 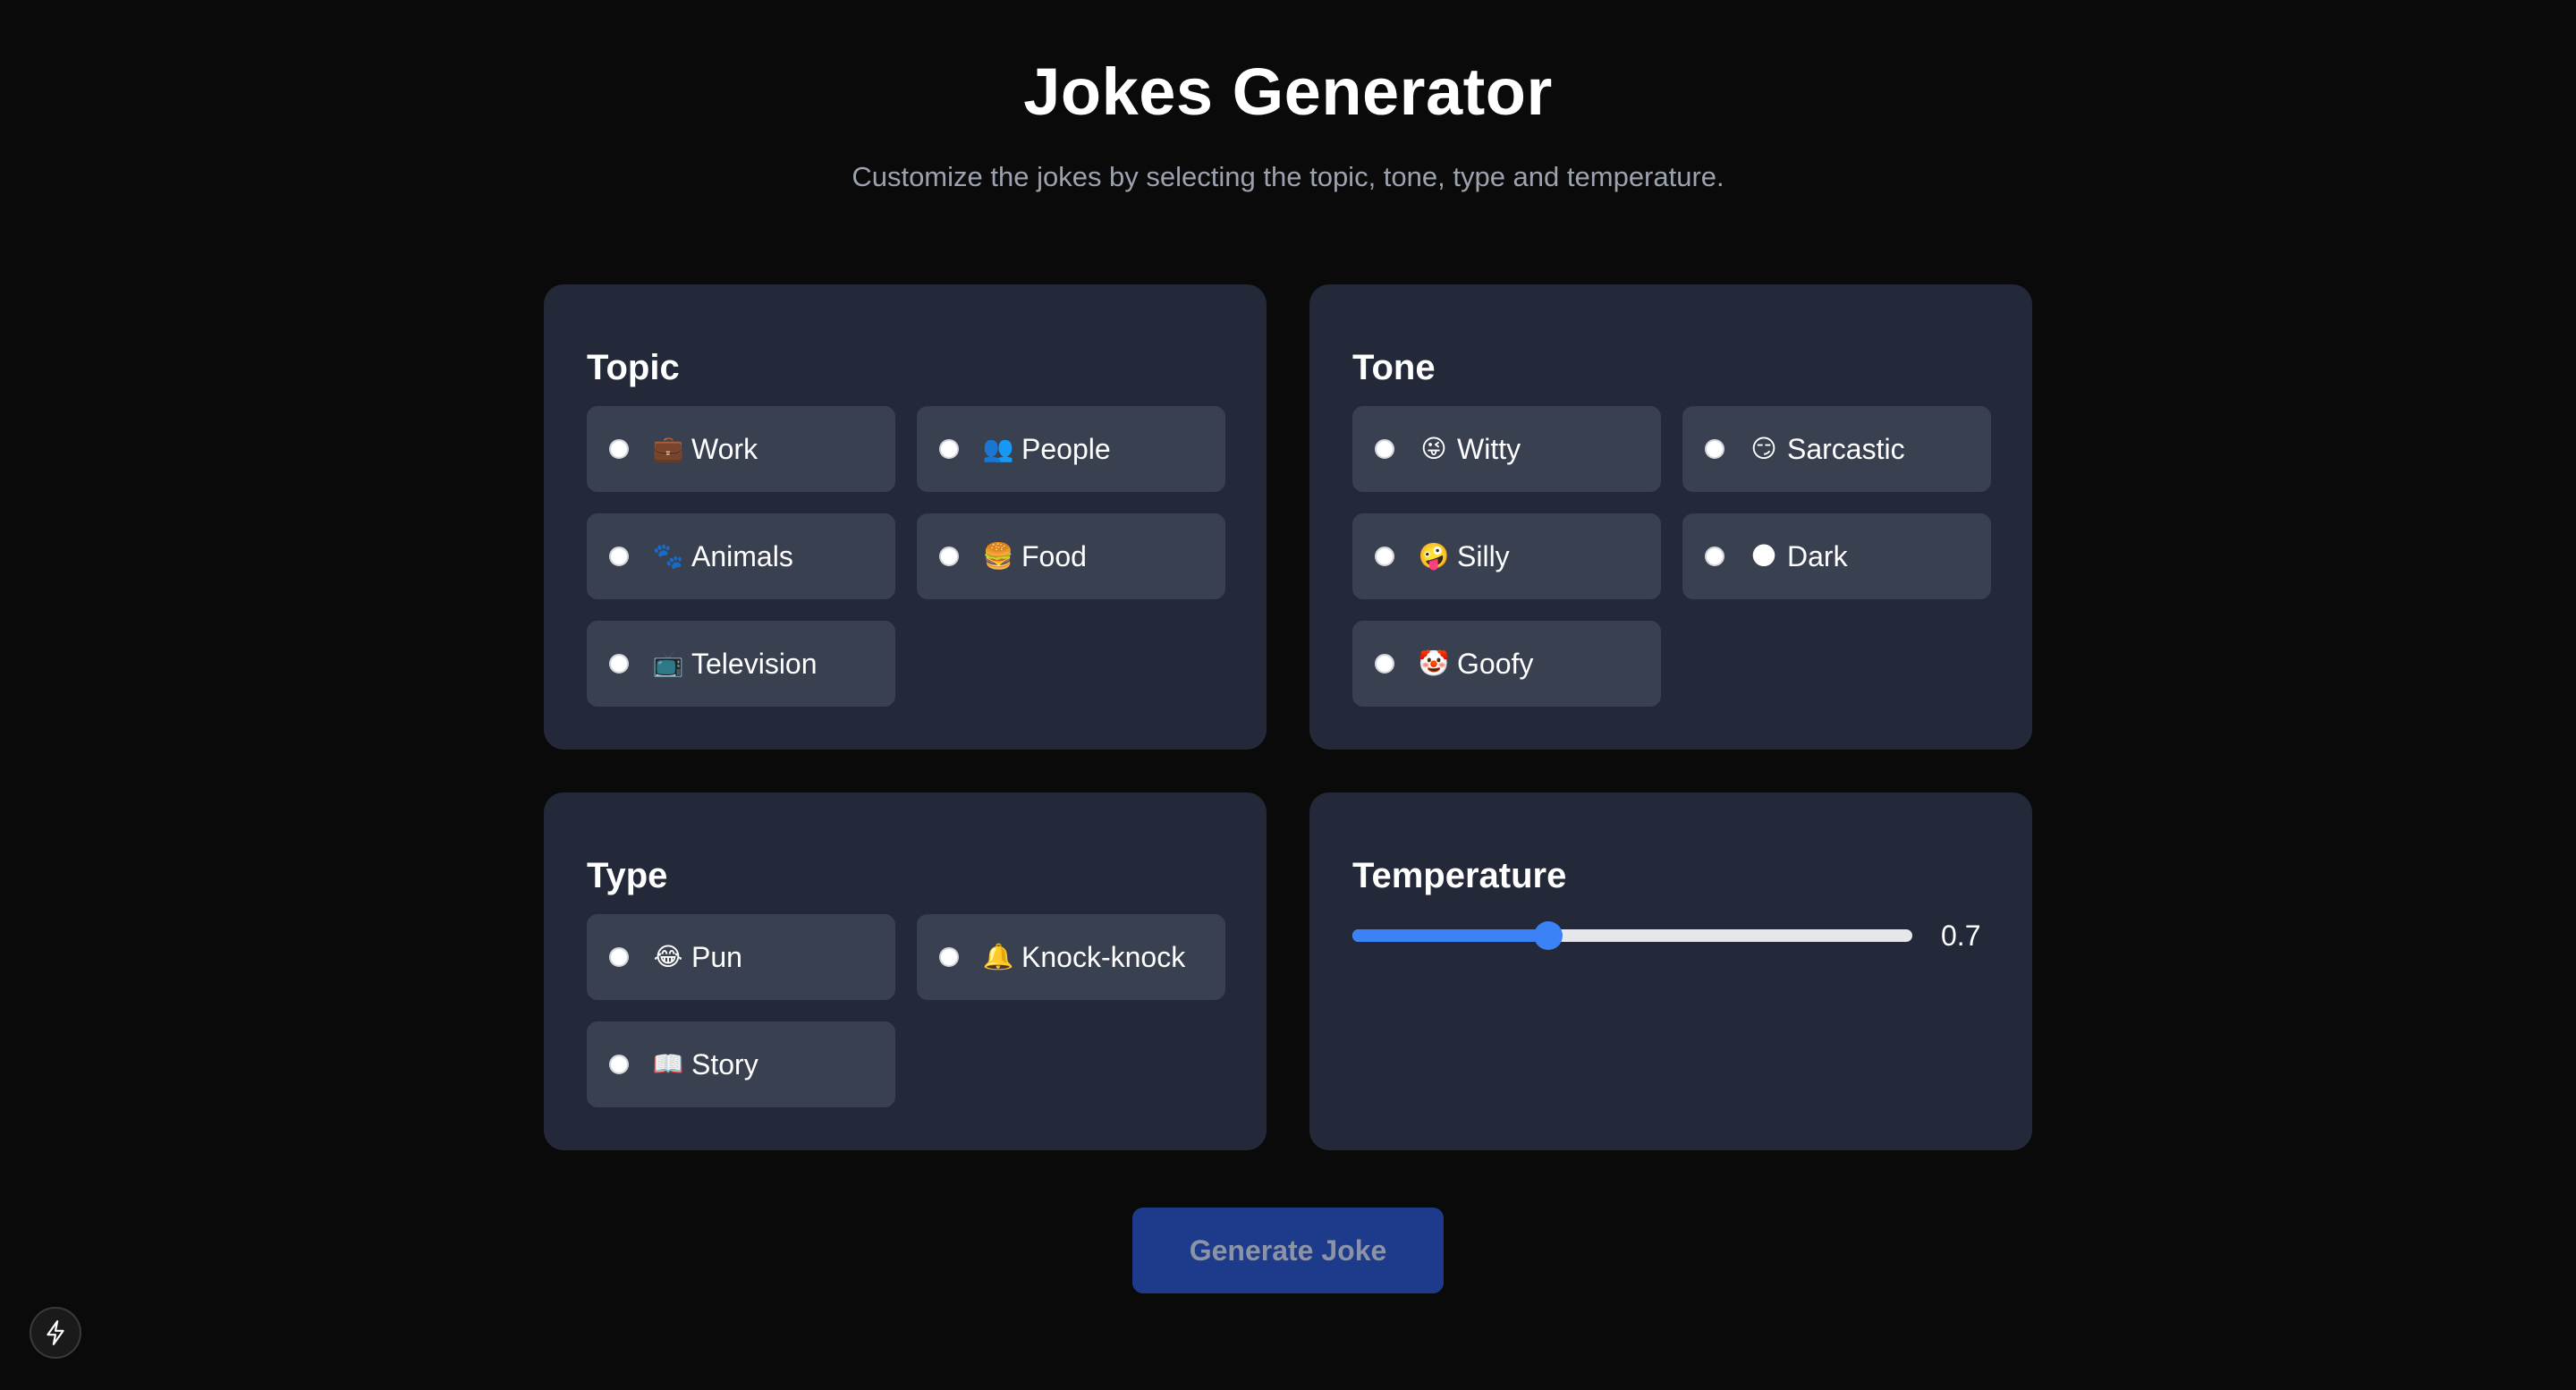 What do you see at coordinates (1846, 449) in the screenshot?
I see `option-label: Sarcastic` at bounding box center [1846, 449].